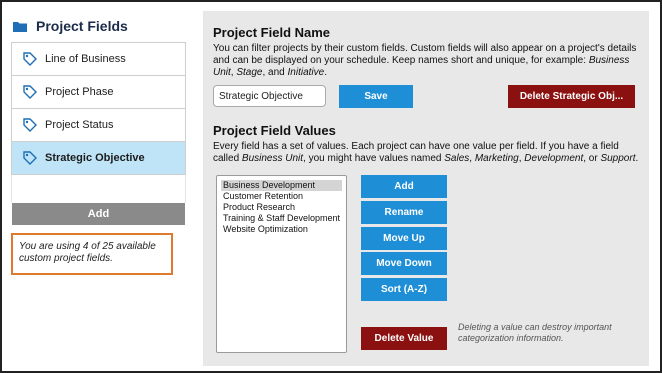 The image size is (662, 373). I want to click on sidebar-item-project-status: Project Status, so click(98, 125).